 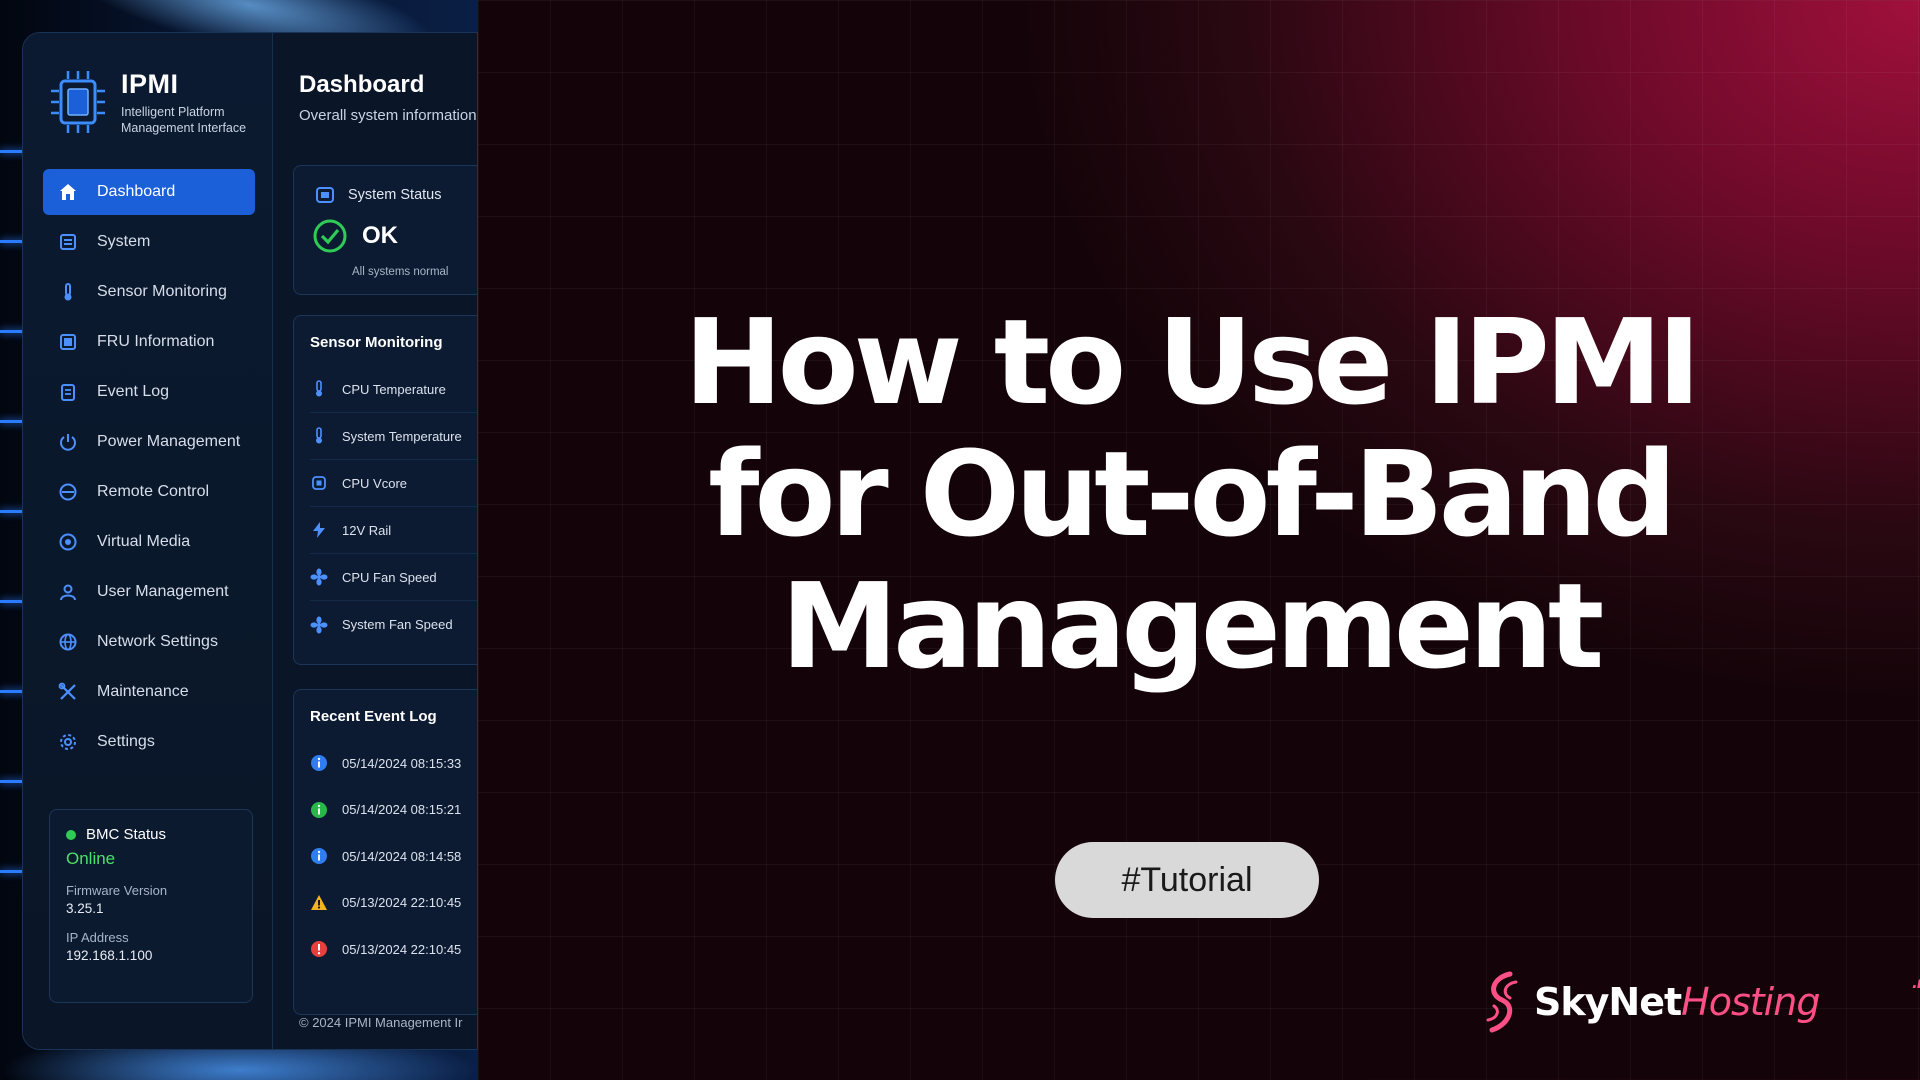 What do you see at coordinates (156, 341) in the screenshot?
I see `sidebar-item-label: FRU Information` at bounding box center [156, 341].